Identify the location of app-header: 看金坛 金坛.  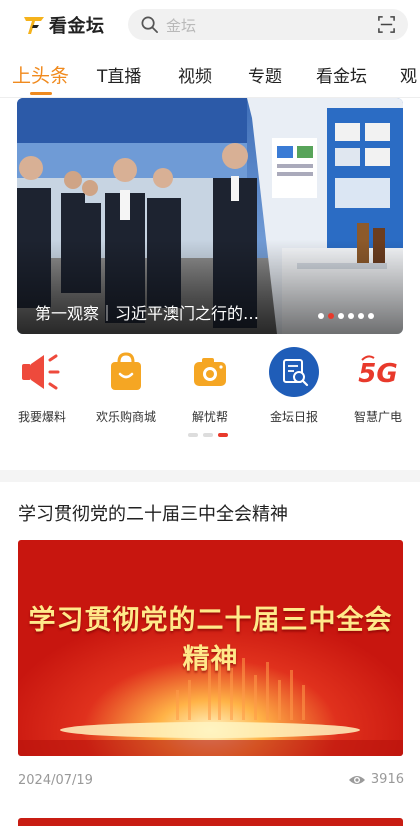
(210, 25).